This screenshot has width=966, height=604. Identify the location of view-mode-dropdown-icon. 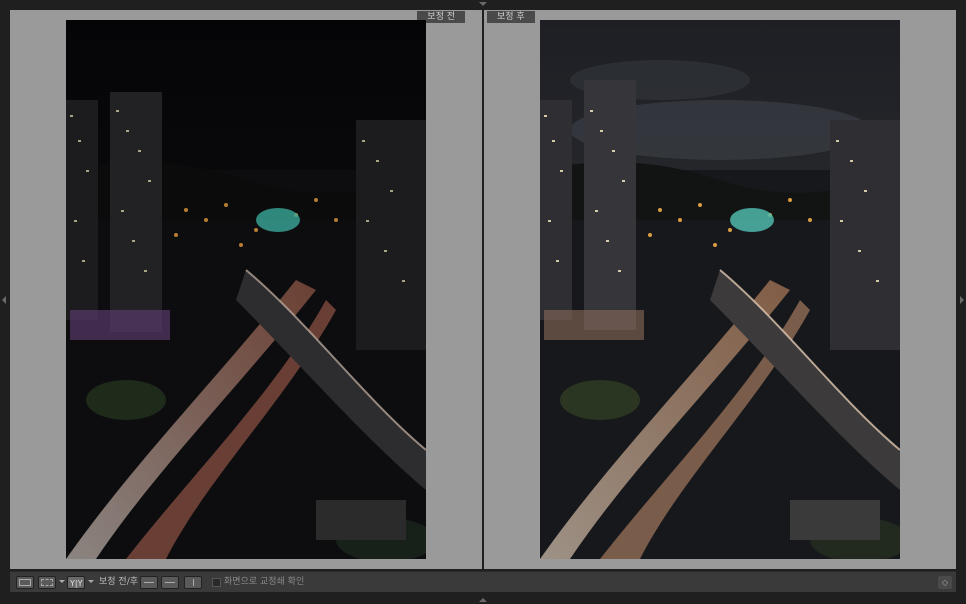
(62, 581).